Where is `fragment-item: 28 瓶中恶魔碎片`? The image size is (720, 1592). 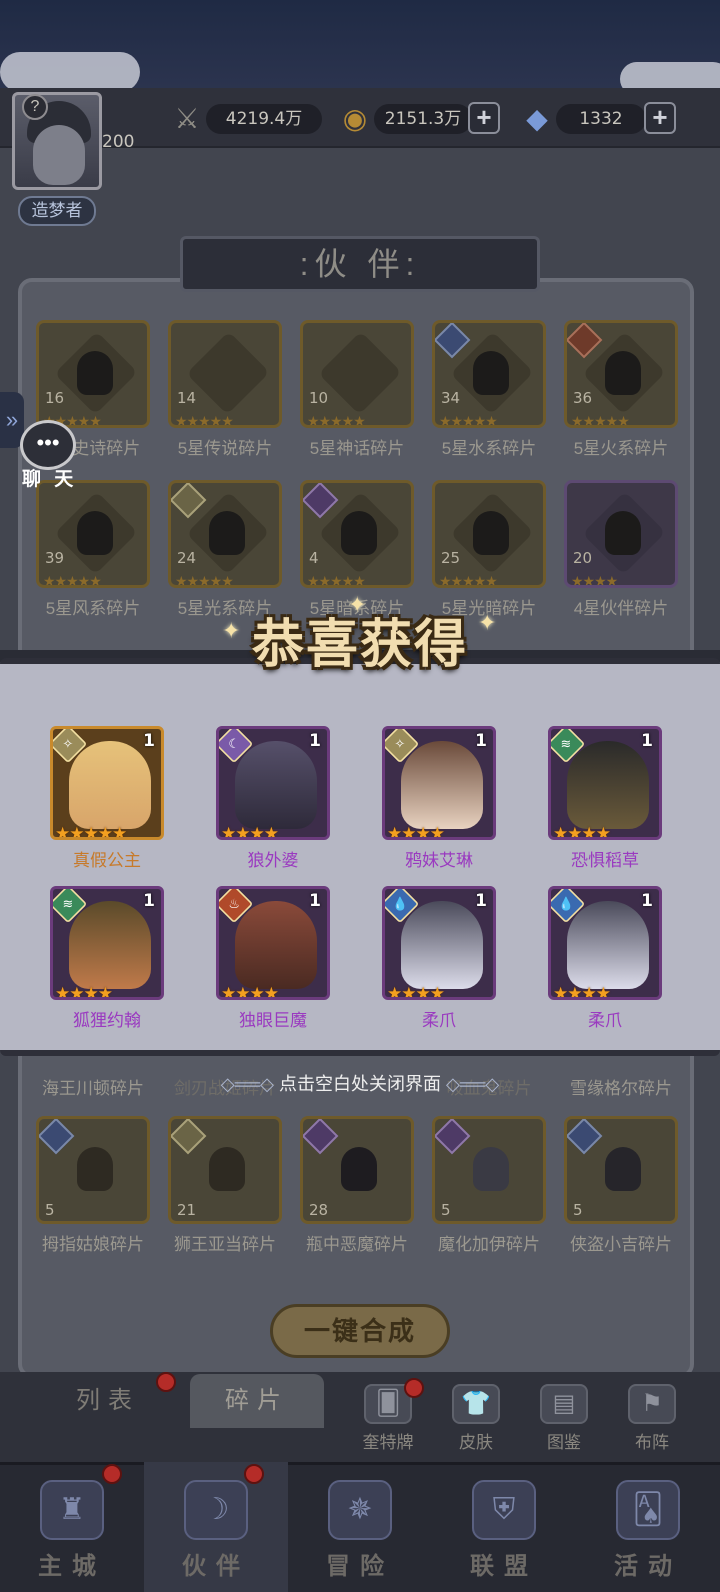
fragment-item: 28 瓶中恶魔碎片 is located at coordinates (357, 1187).